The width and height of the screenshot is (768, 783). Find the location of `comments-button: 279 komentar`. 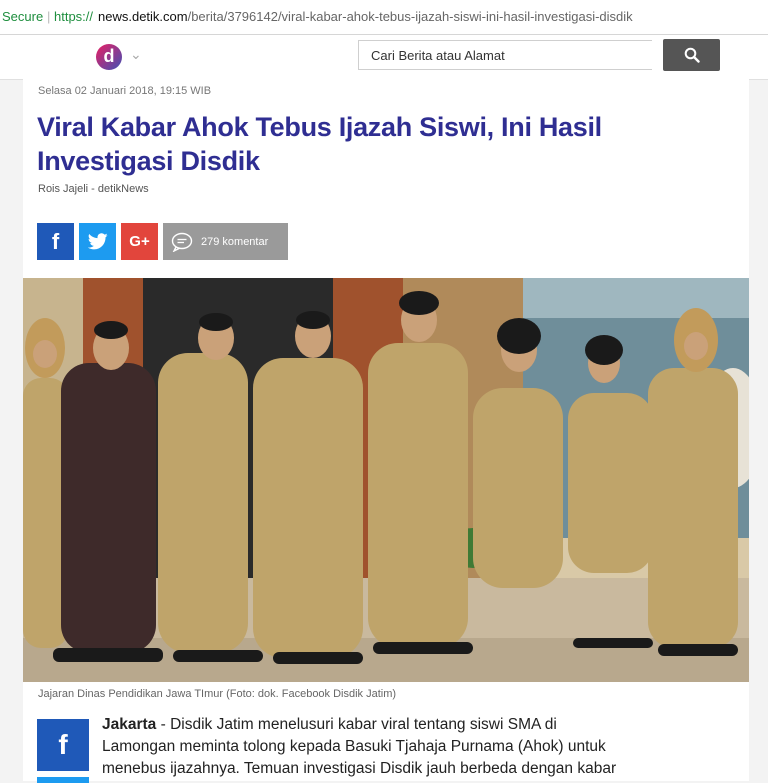

comments-button: 279 komentar is located at coordinates (225, 241).